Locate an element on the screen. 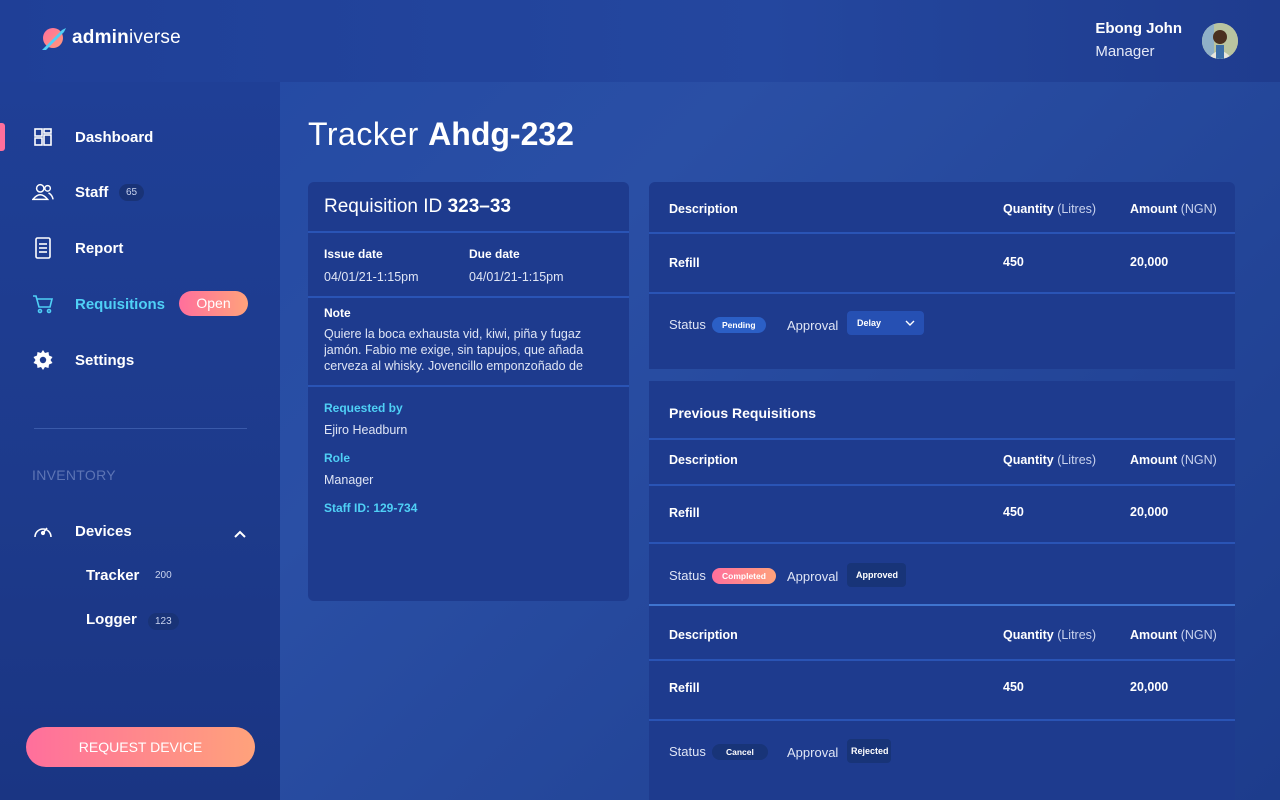 The height and width of the screenshot is (800, 1280). requisition-id-label: Requisition ID is located at coordinates (386, 206).